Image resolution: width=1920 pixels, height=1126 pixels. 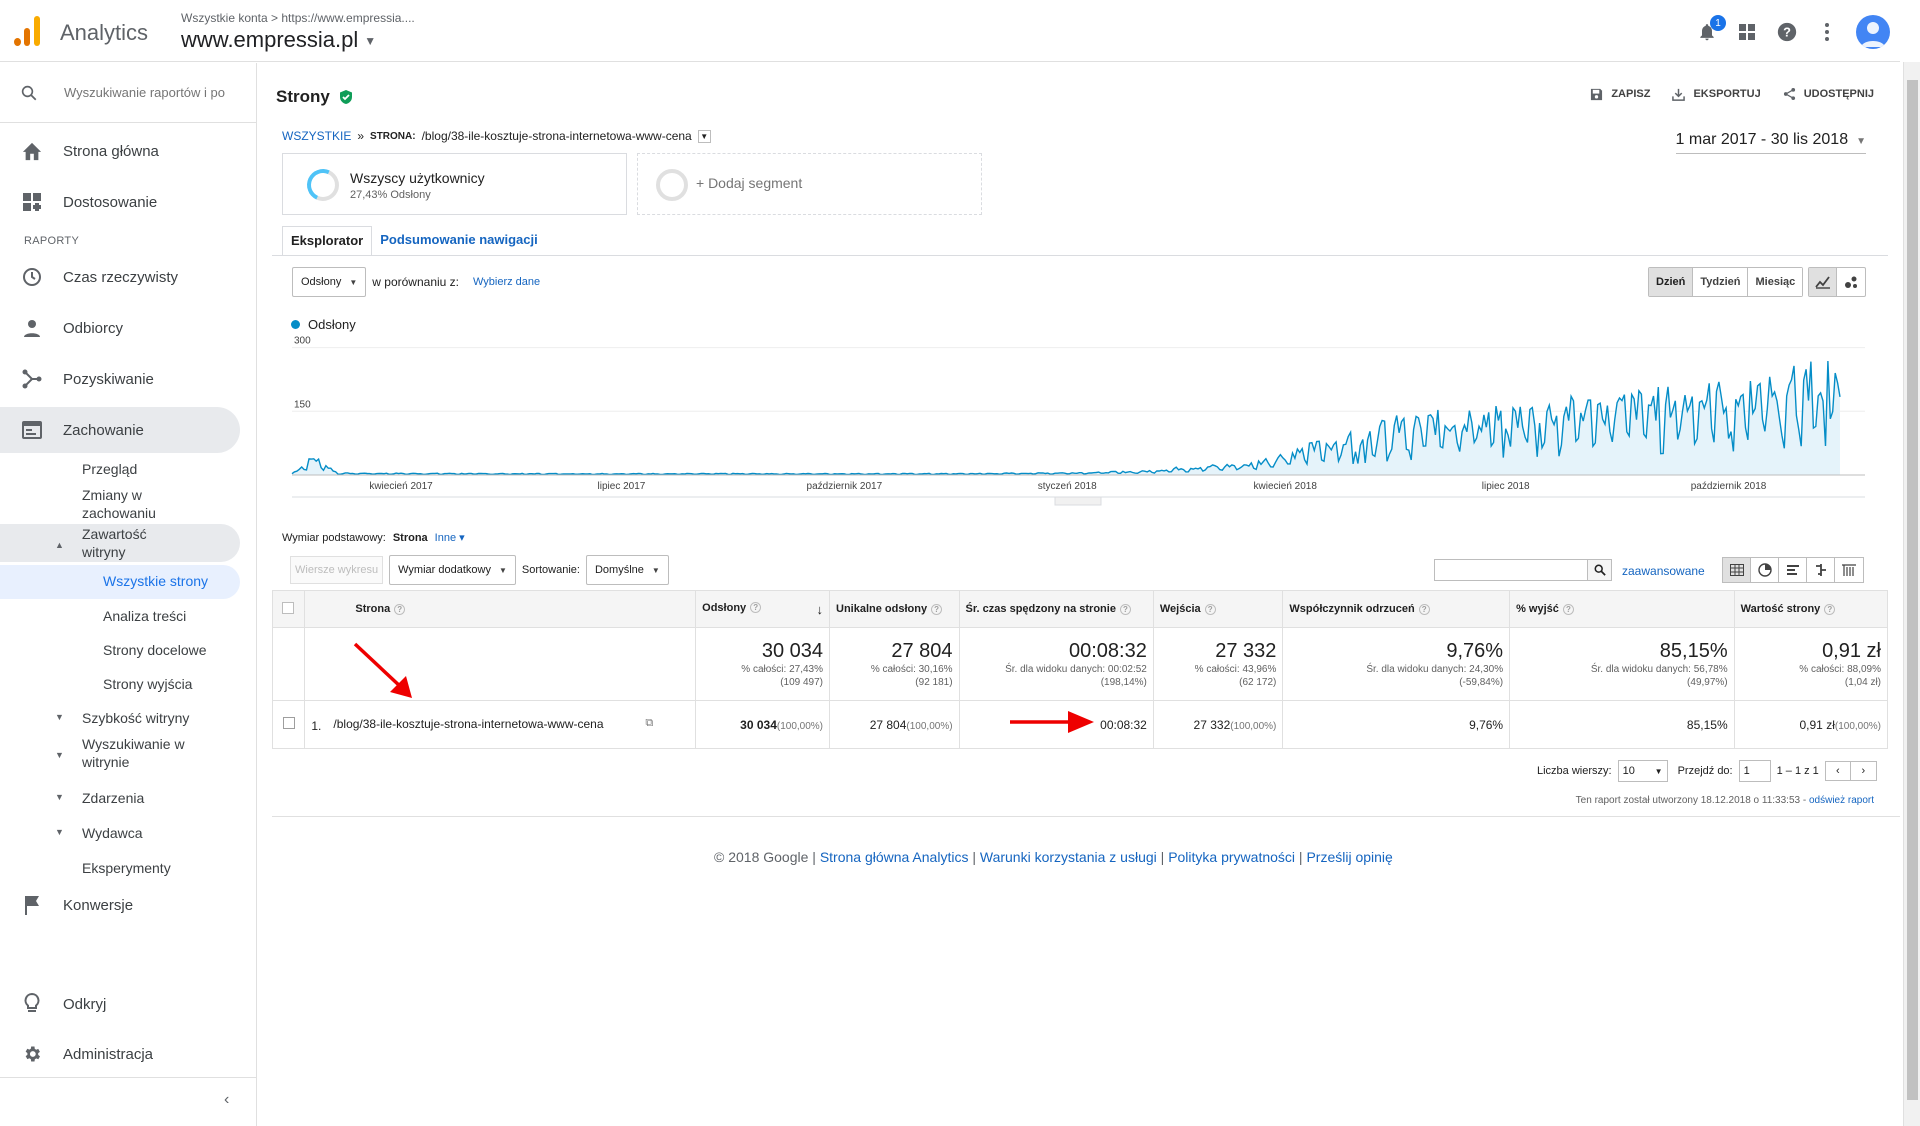 What do you see at coordinates (1827, 32) in the screenshot?
I see `more-vert-icon` at bounding box center [1827, 32].